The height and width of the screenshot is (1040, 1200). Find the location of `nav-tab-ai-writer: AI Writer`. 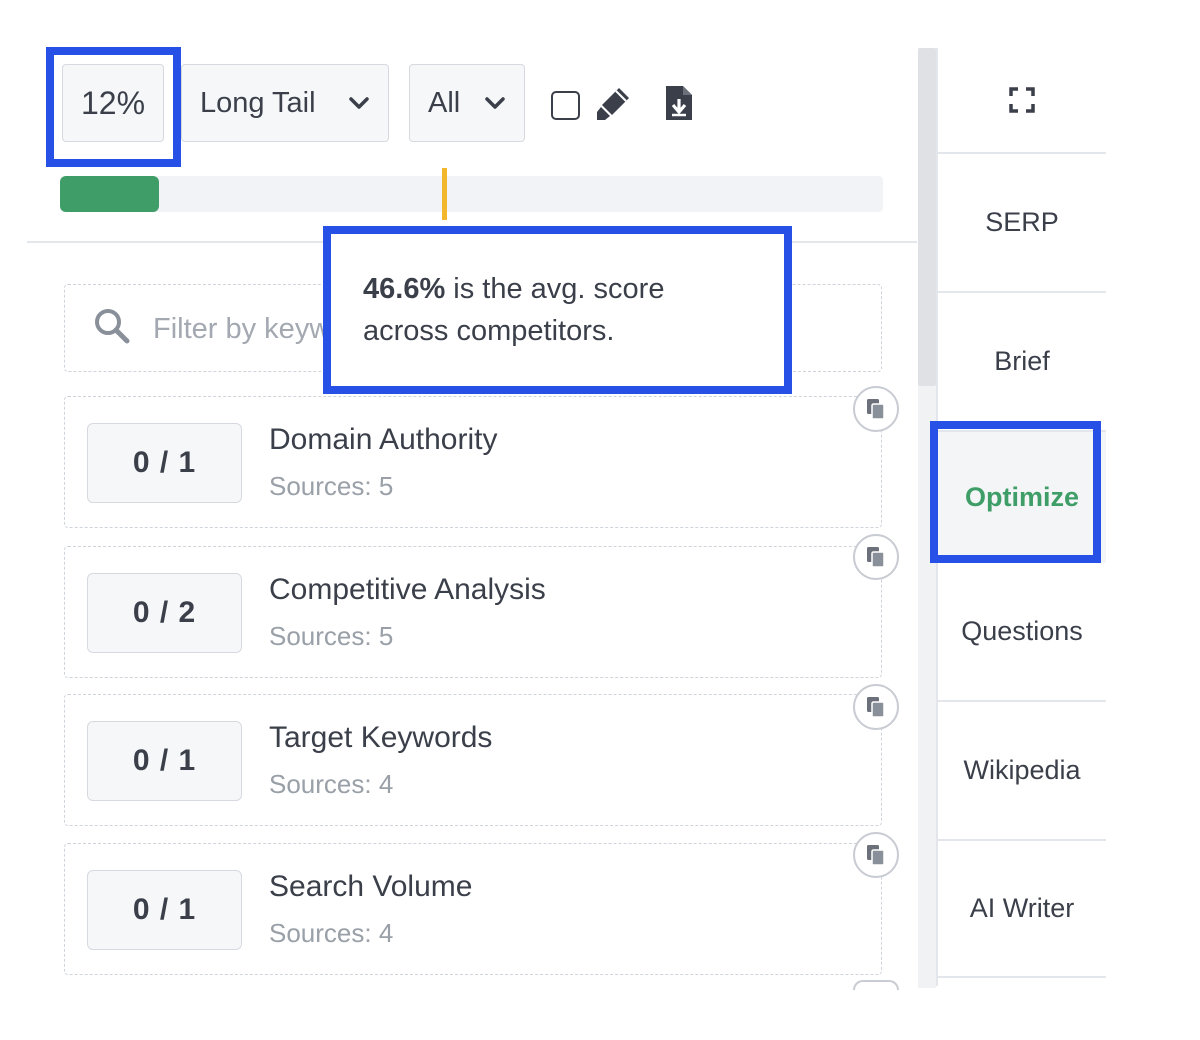

nav-tab-ai-writer: AI Writer is located at coordinates (1022, 909).